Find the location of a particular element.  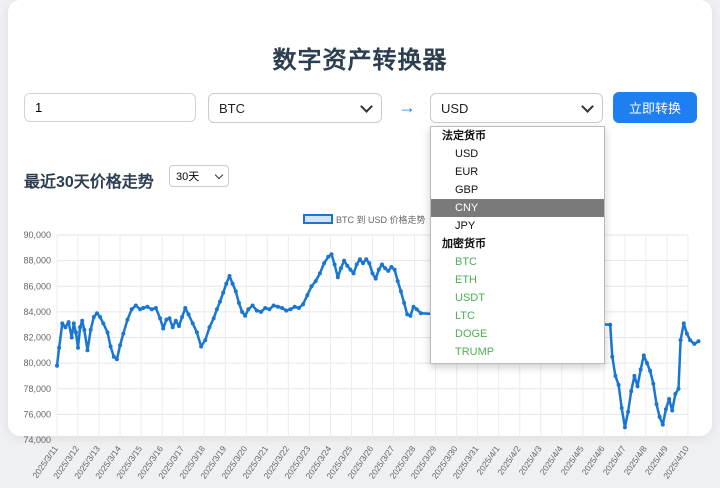

y-tick-label: 84,000 is located at coordinates (37, 312).